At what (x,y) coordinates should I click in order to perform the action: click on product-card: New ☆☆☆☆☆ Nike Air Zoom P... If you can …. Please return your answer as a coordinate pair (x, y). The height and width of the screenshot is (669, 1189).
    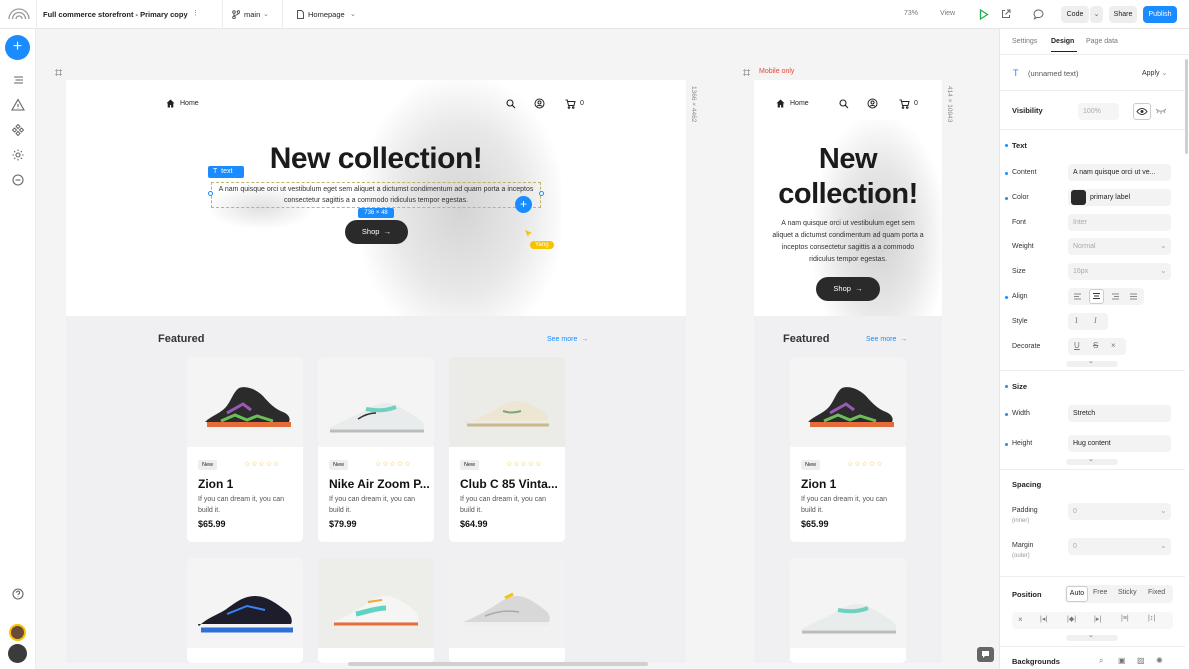
    Looking at the image, I should click on (376, 449).